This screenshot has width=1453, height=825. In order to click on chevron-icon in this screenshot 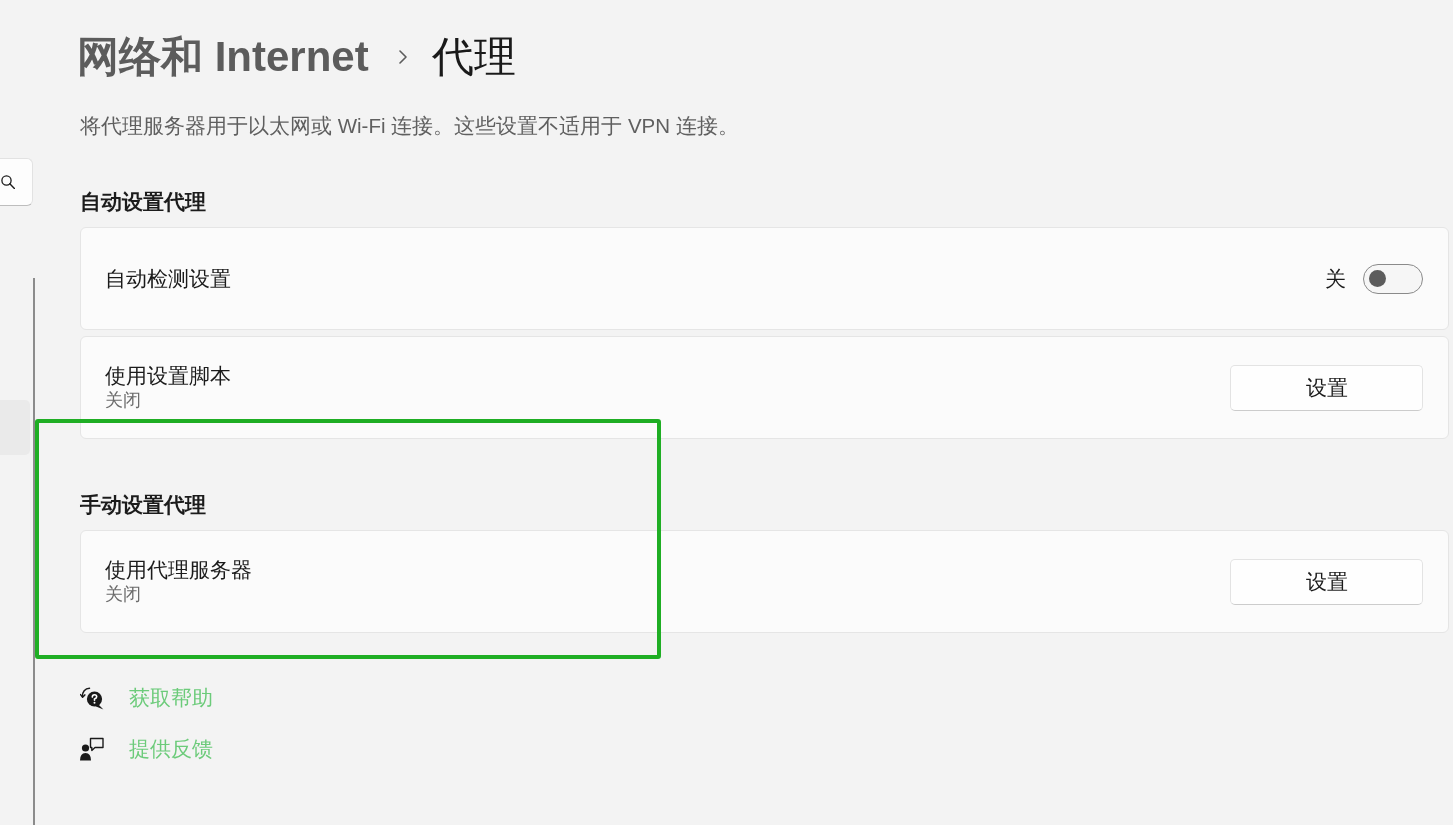, I will do `click(402, 57)`.